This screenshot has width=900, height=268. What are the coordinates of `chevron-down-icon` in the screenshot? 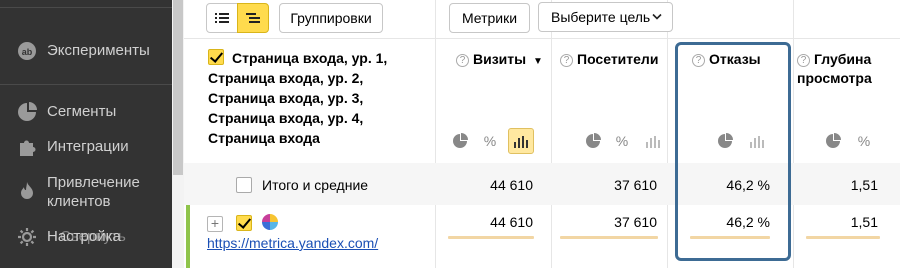 It's located at (657, 16).